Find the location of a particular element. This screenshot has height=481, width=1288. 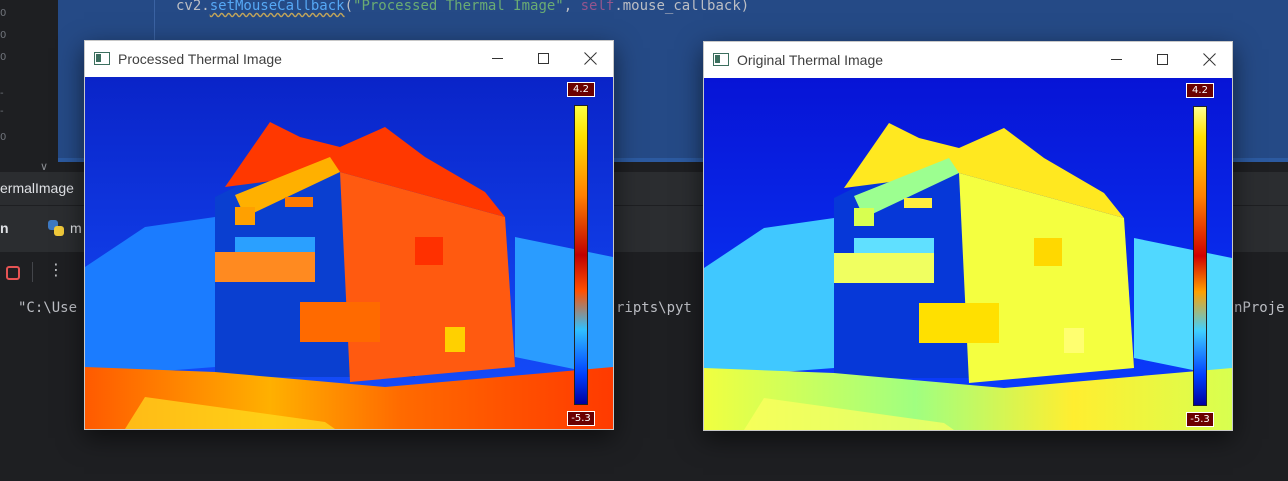

python-file-icon is located at coordinates (56, 228).